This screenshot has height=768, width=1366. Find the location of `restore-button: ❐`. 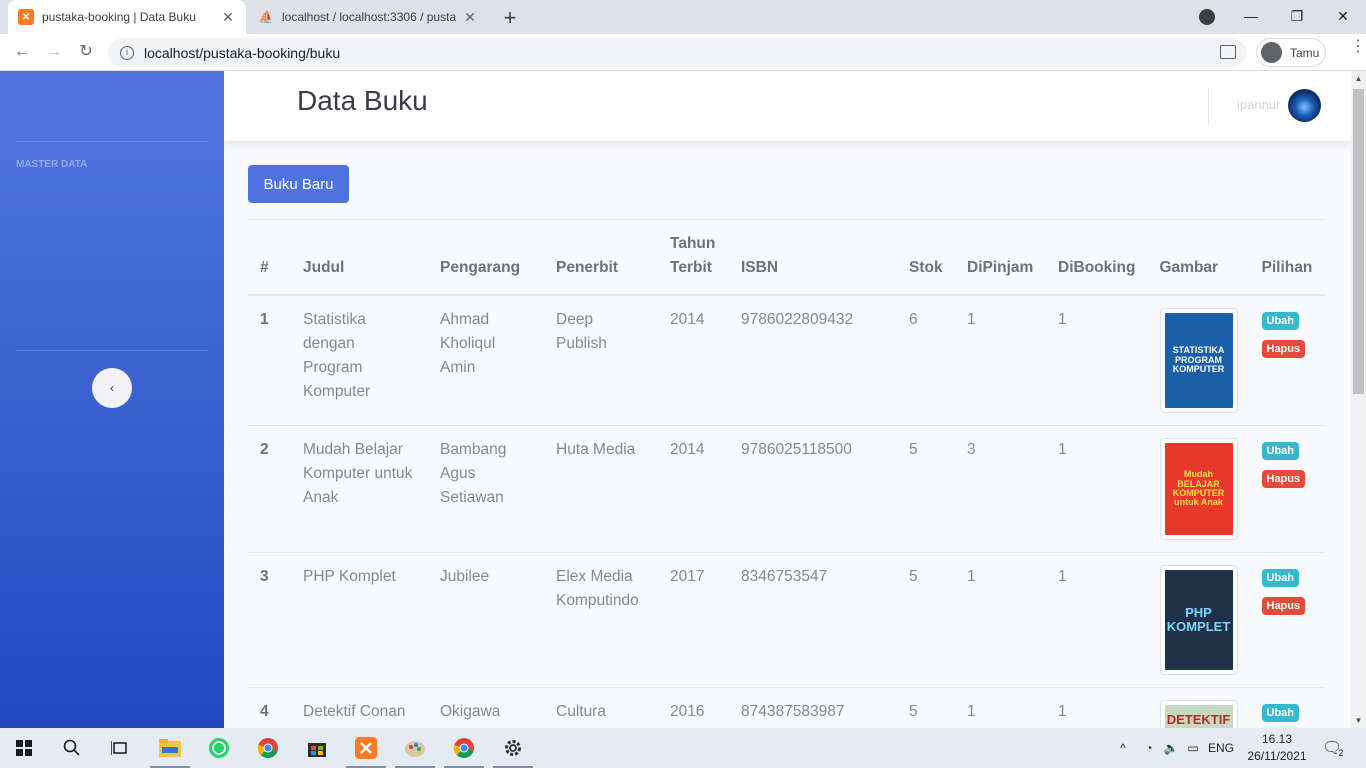

restore-button: ❐ is located at coordinates (1297, 17).